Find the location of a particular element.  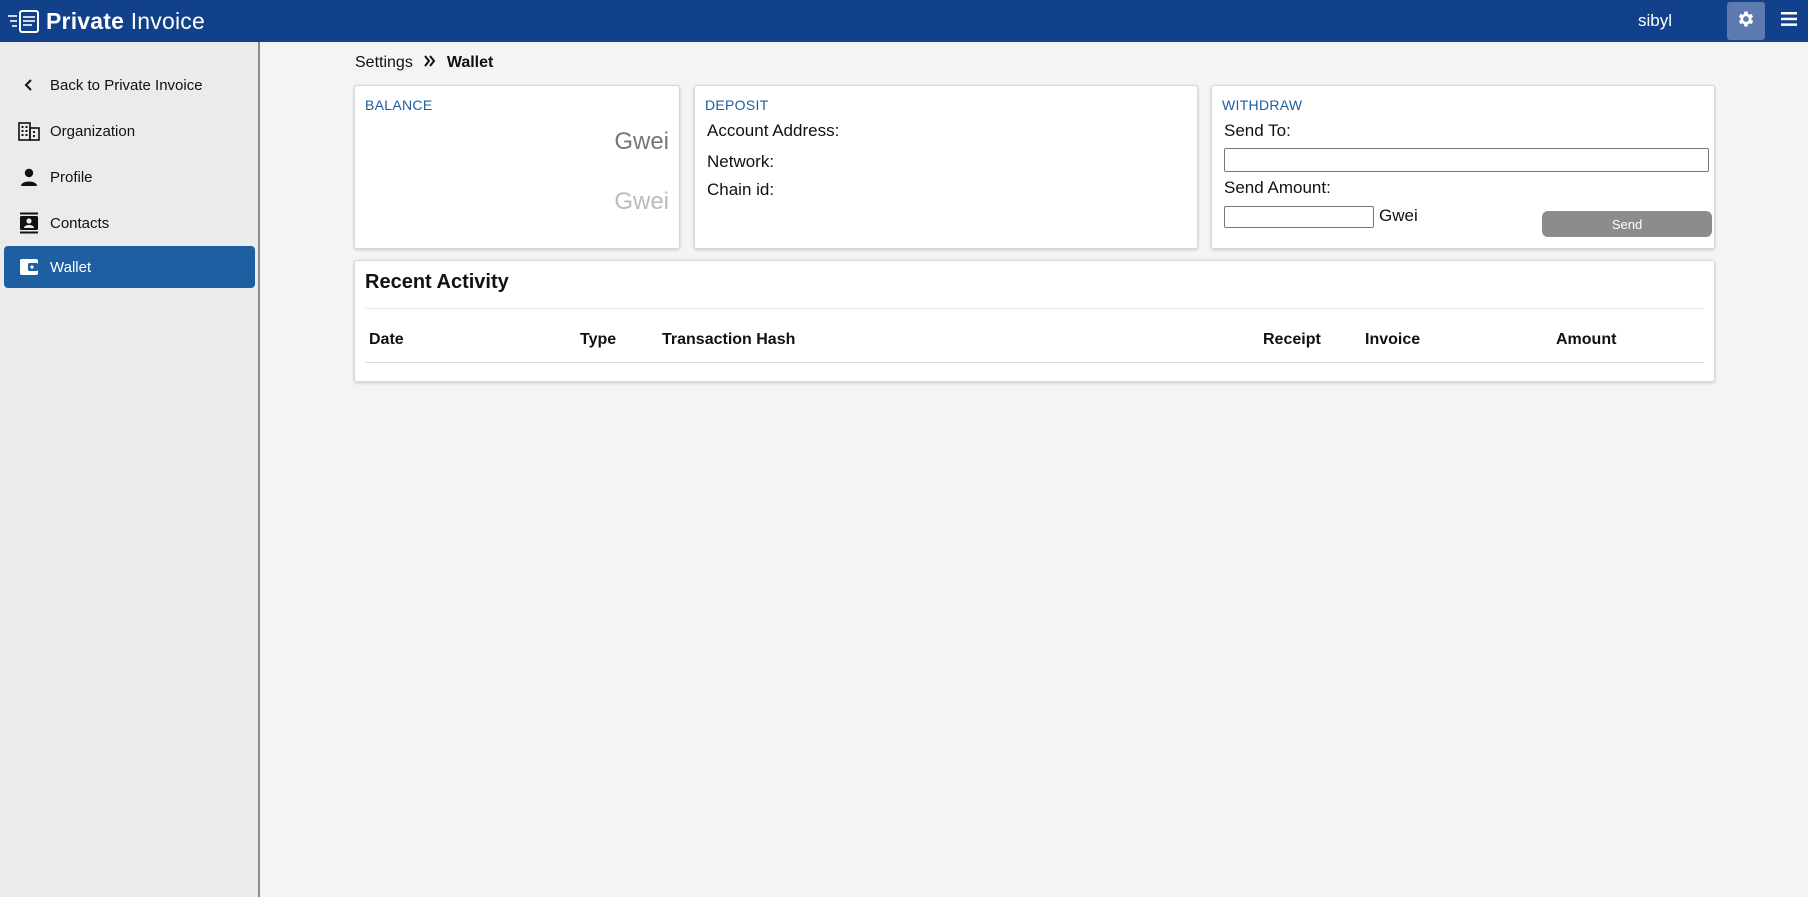

sidebar-item-label: Contacts is located at coordinates (80, 223).